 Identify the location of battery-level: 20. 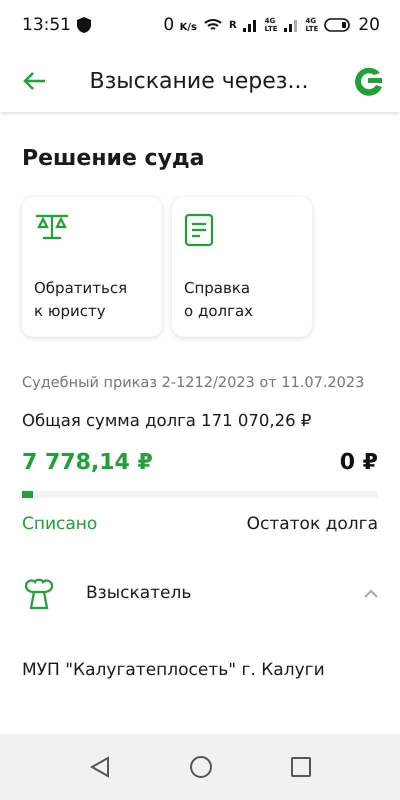
(369, 25).